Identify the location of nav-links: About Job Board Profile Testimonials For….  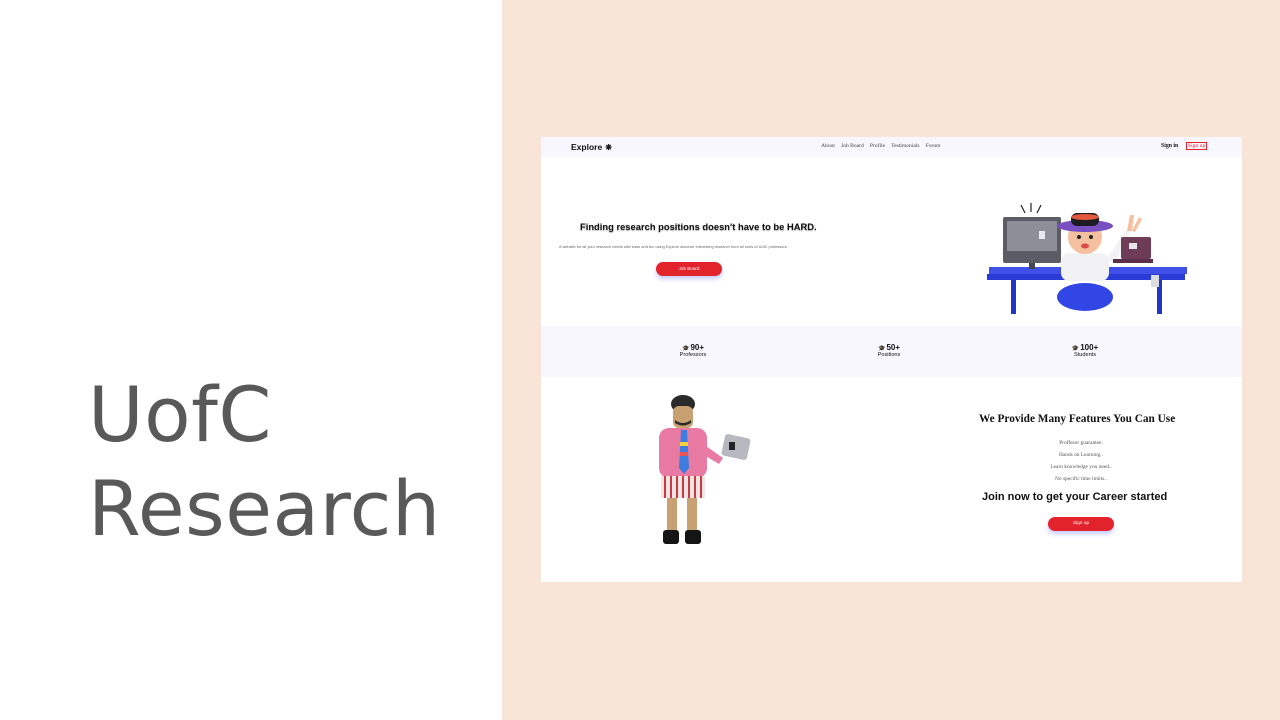
(881, 146).